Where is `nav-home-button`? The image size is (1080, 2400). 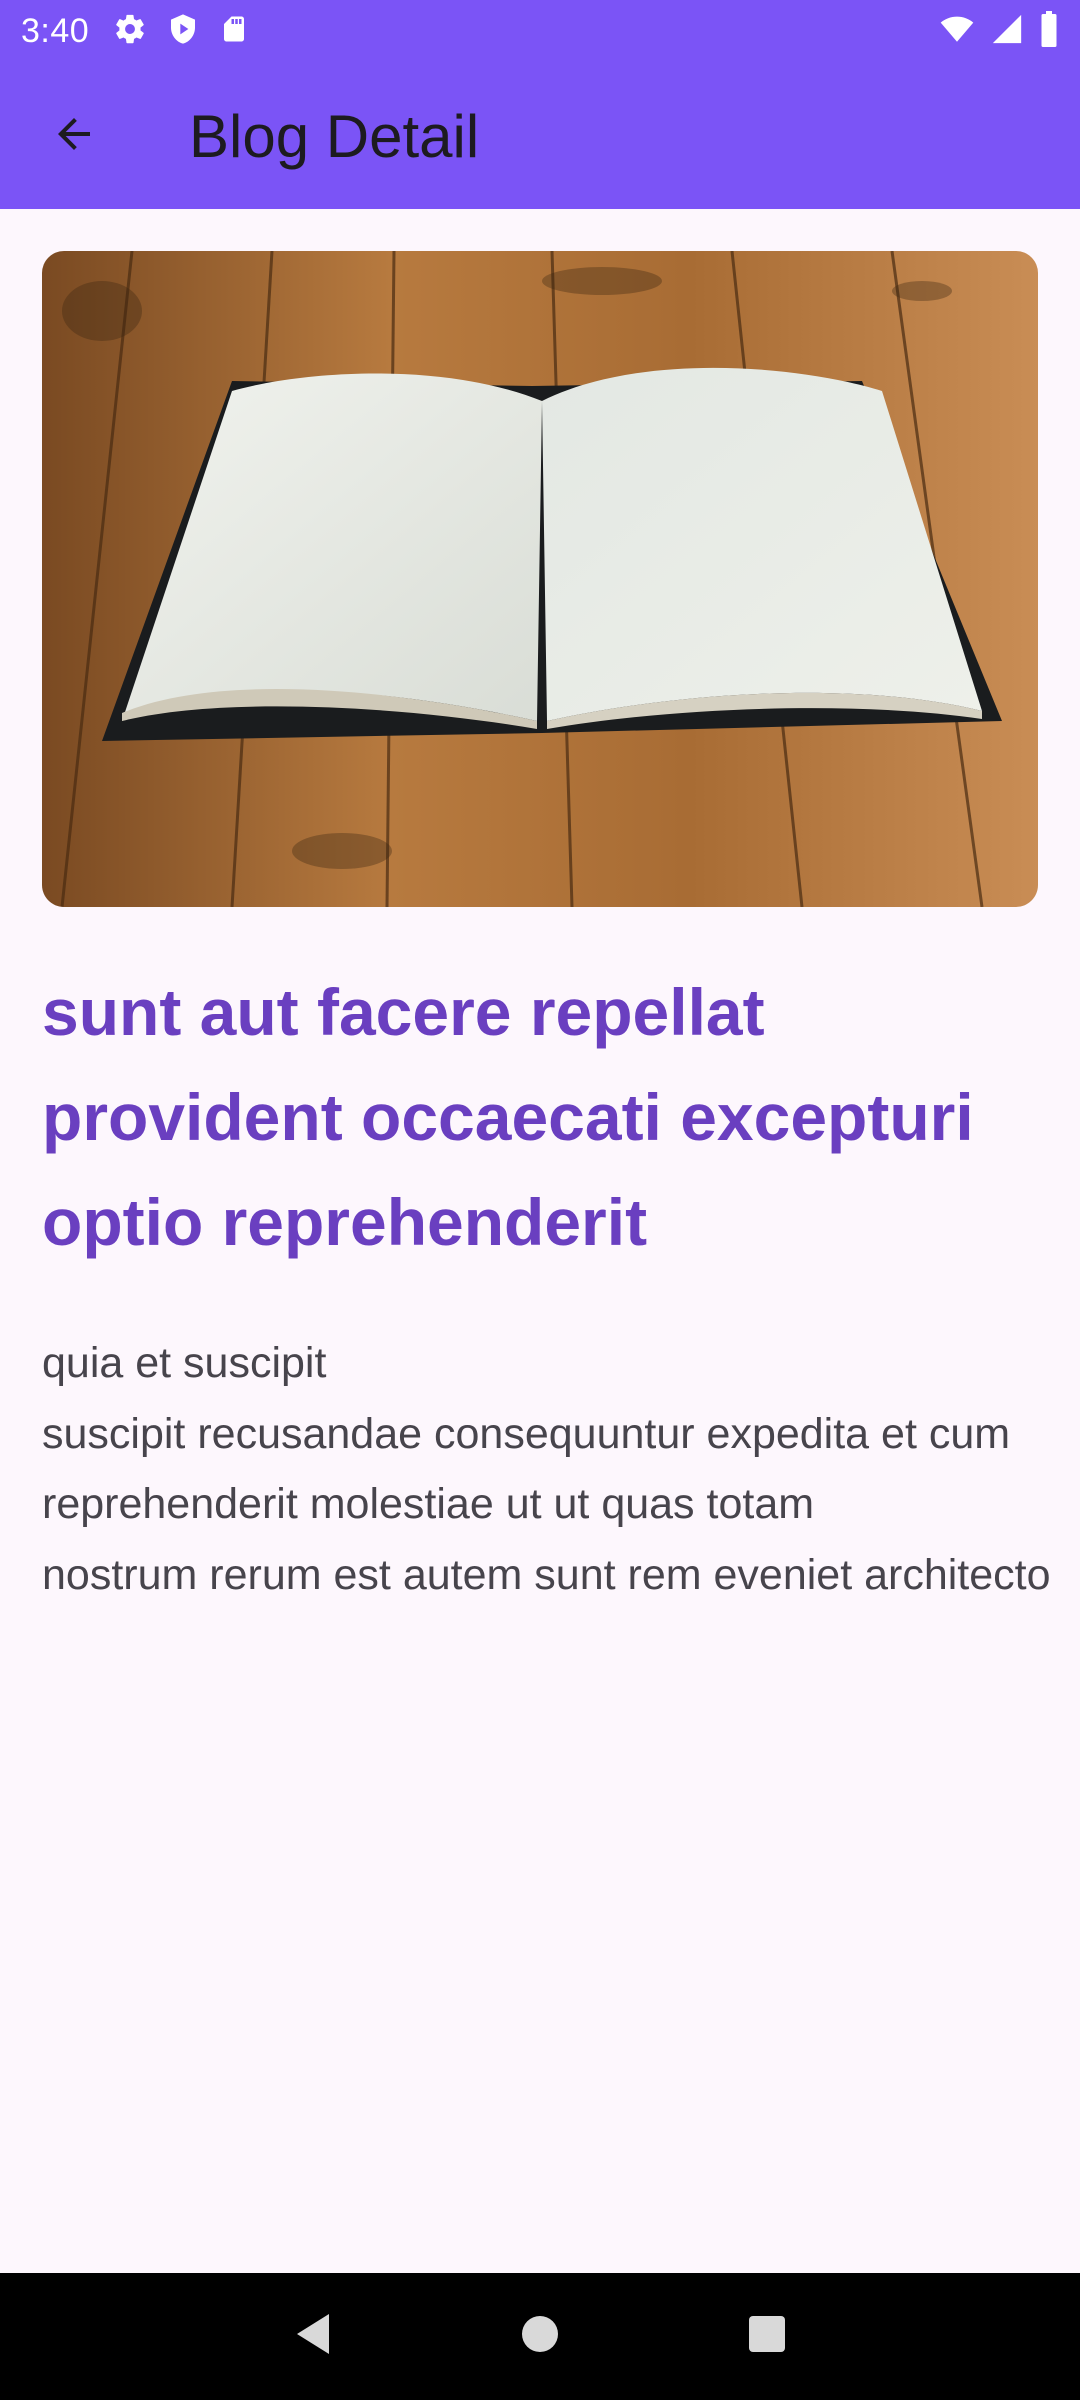 nav-home-button is located at coordinates (540, 2337).